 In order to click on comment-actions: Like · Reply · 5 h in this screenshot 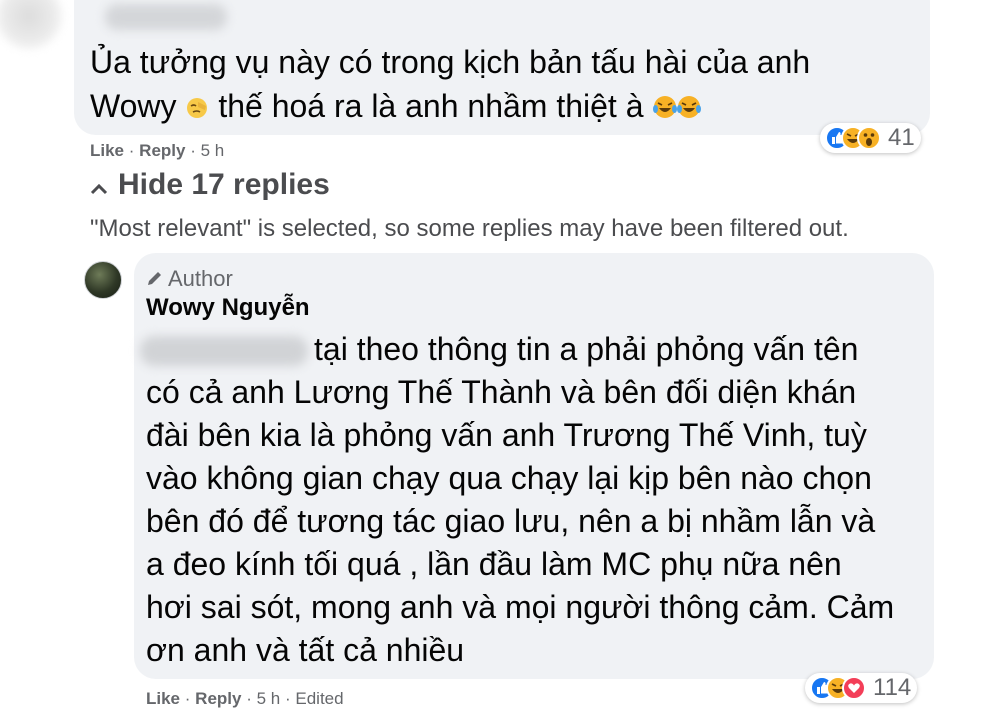, I will do `click(157, 151)`.